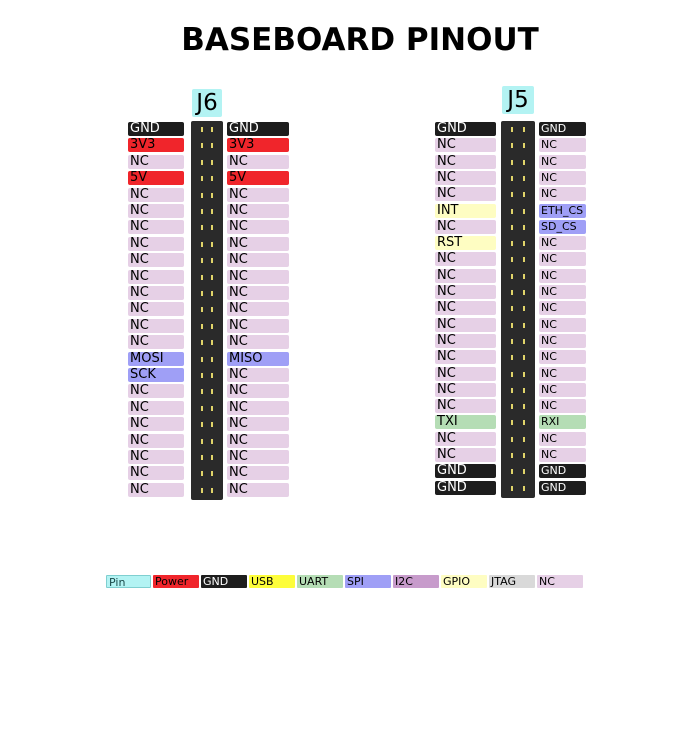  I want to click on pin-label: 3V3, so click(156, 145).